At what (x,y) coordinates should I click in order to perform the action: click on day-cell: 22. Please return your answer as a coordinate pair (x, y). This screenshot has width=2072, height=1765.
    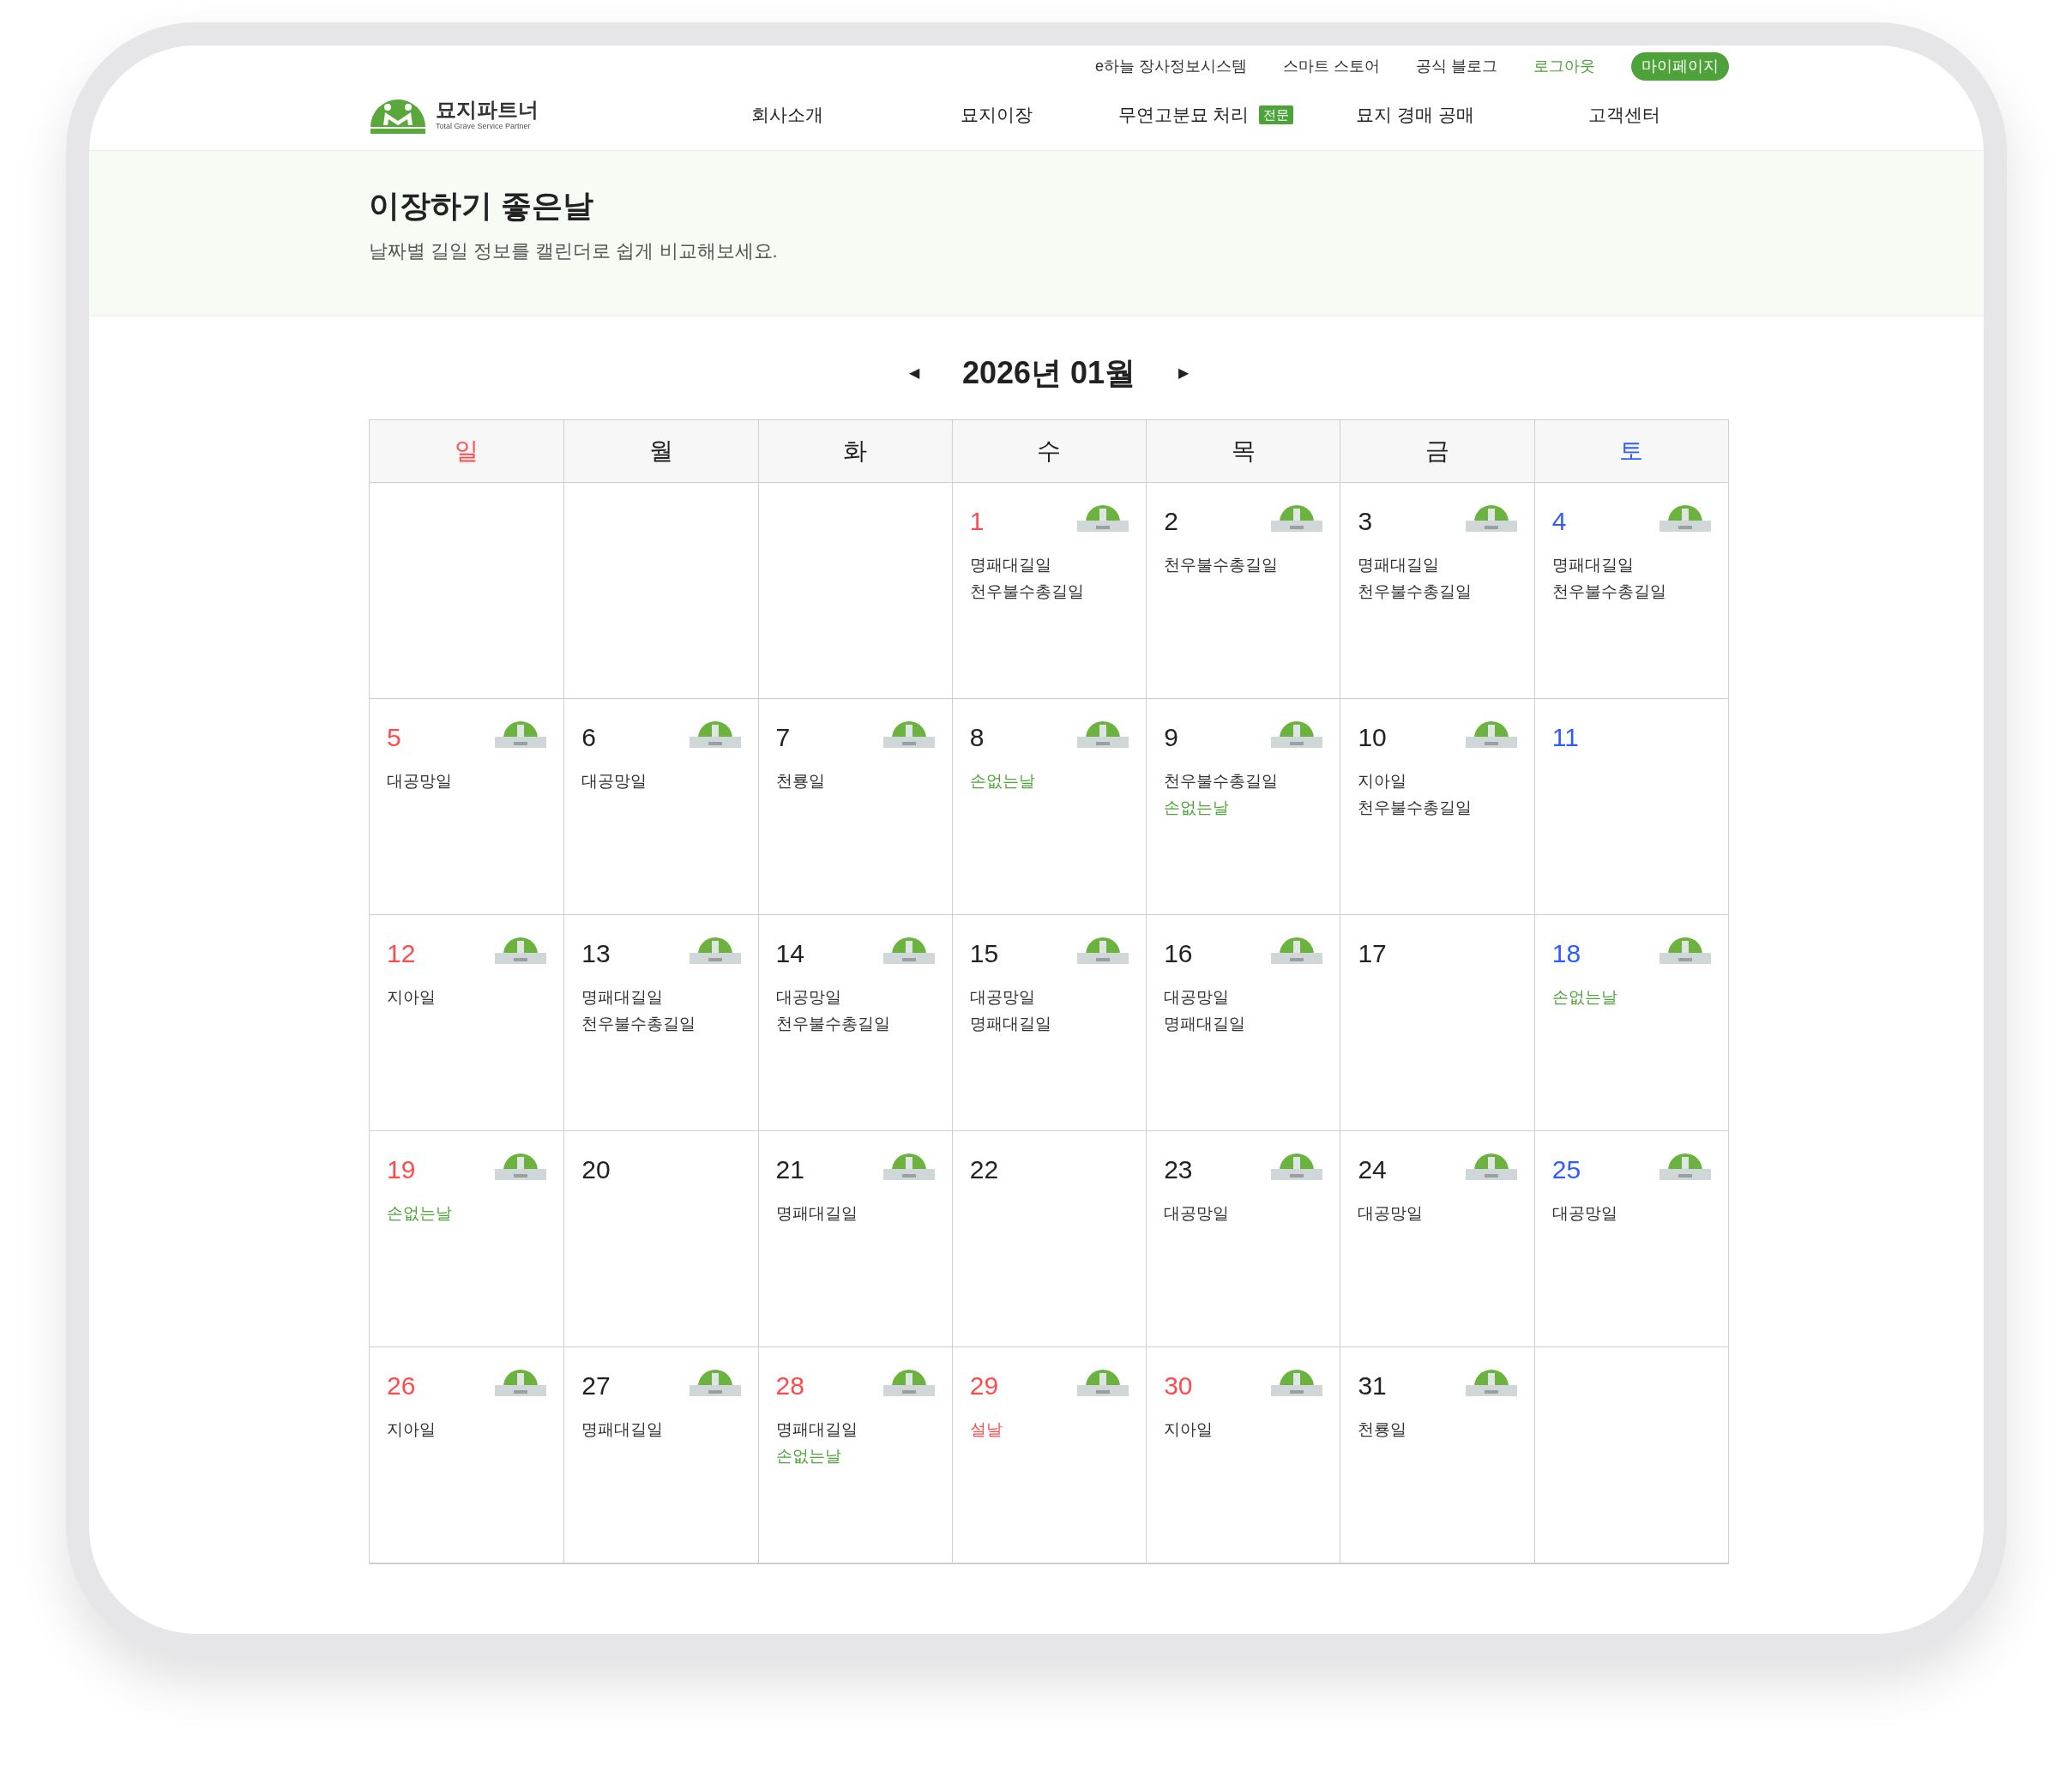
    Looking at the image, I should click on (1049, 1239).